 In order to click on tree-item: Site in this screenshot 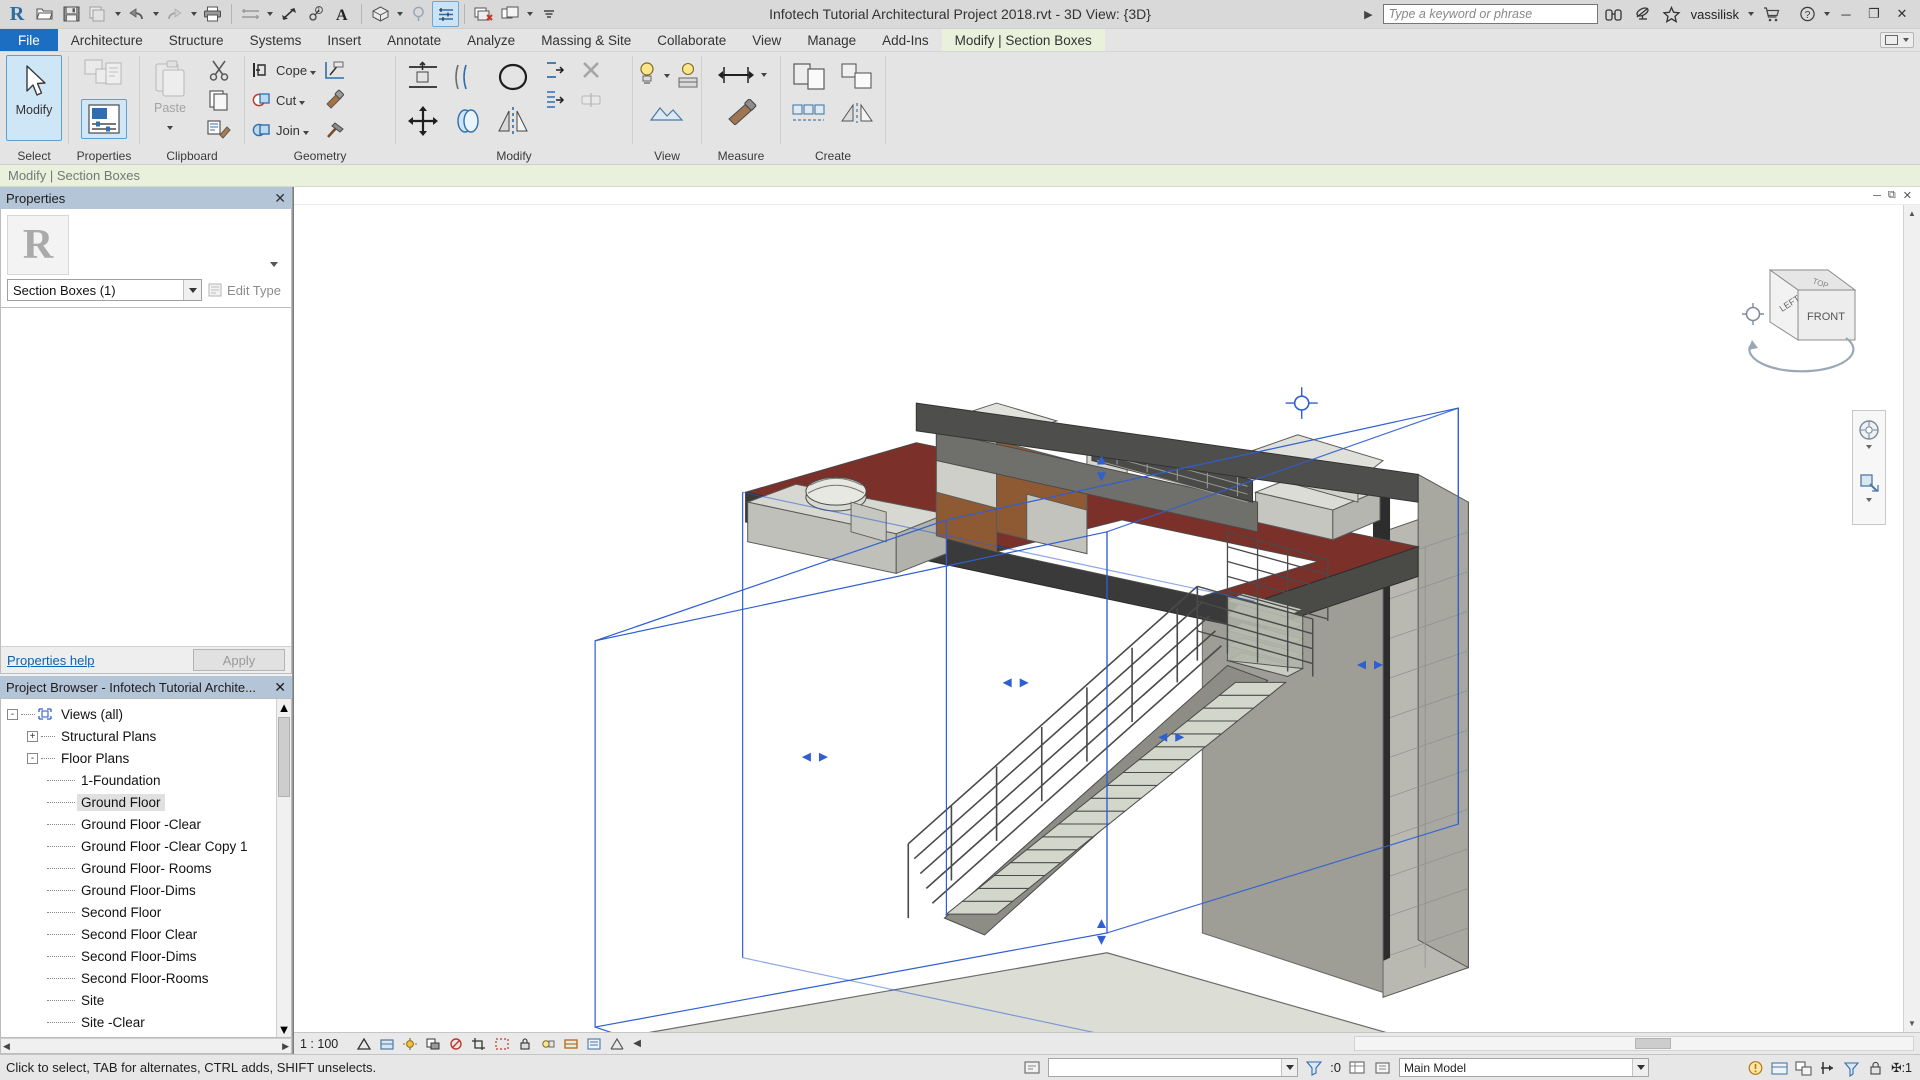, I will do `click(146, 1000)`.